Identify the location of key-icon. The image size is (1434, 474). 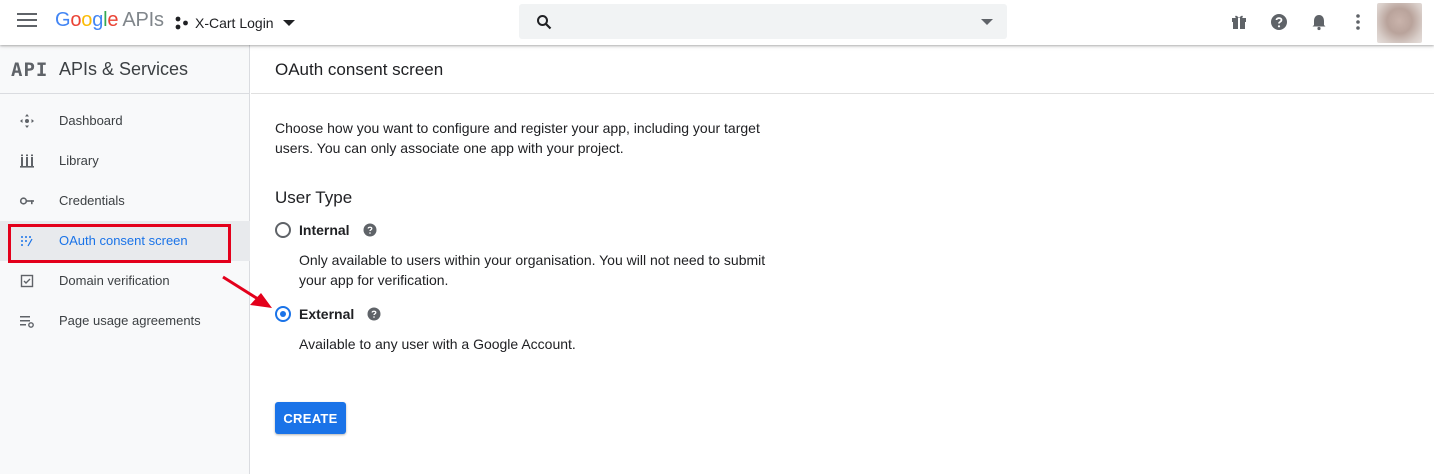
(26, 201).